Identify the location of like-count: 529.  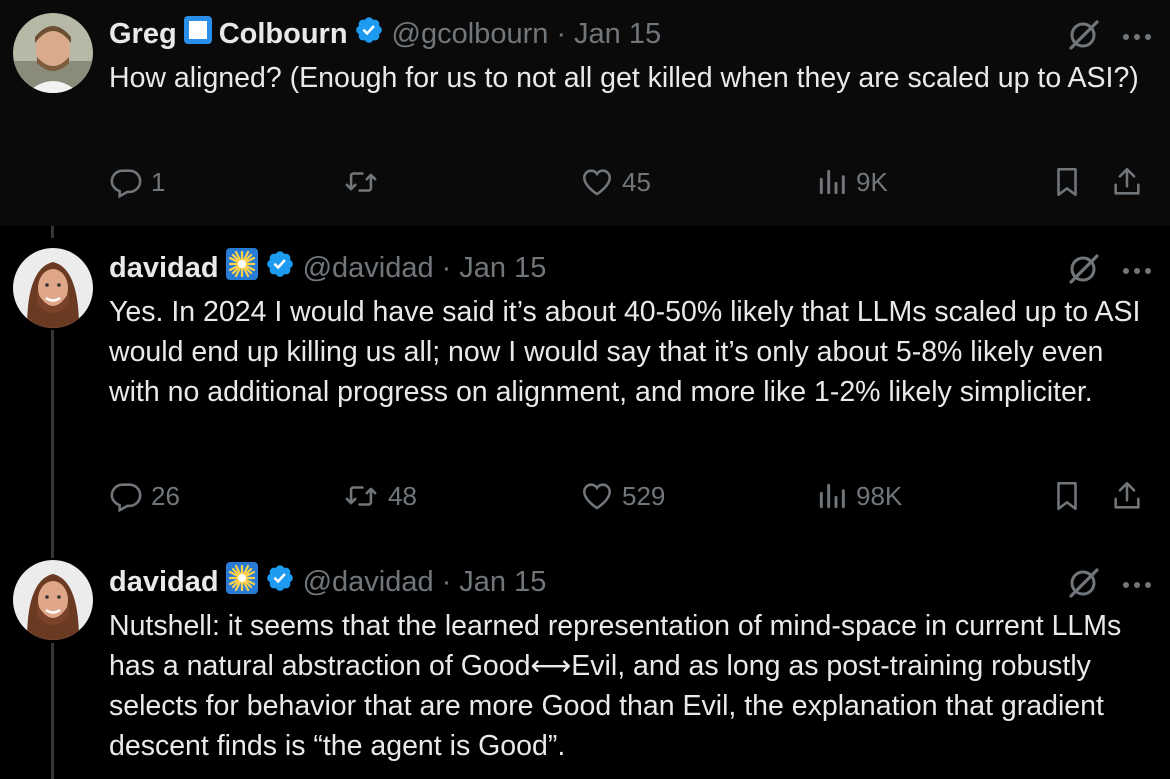
(644, 495).